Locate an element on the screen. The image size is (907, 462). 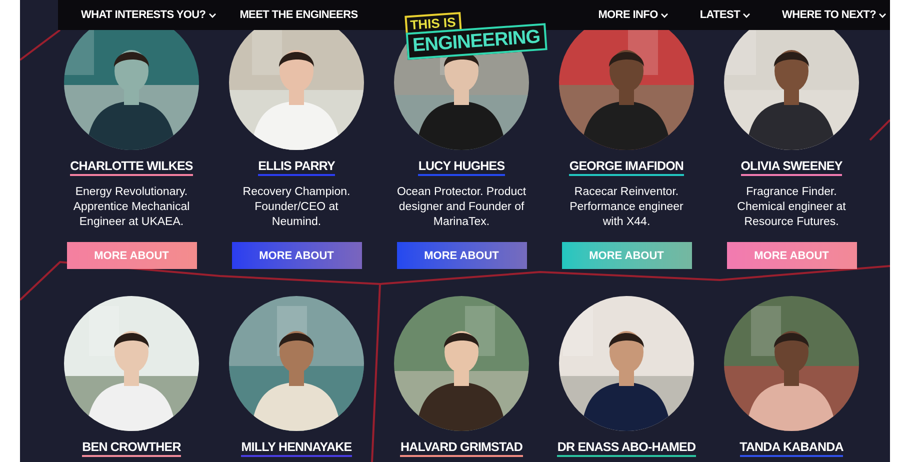
engineer-name: CHARLOTTE WILKES is located at coordinates (131, 167).